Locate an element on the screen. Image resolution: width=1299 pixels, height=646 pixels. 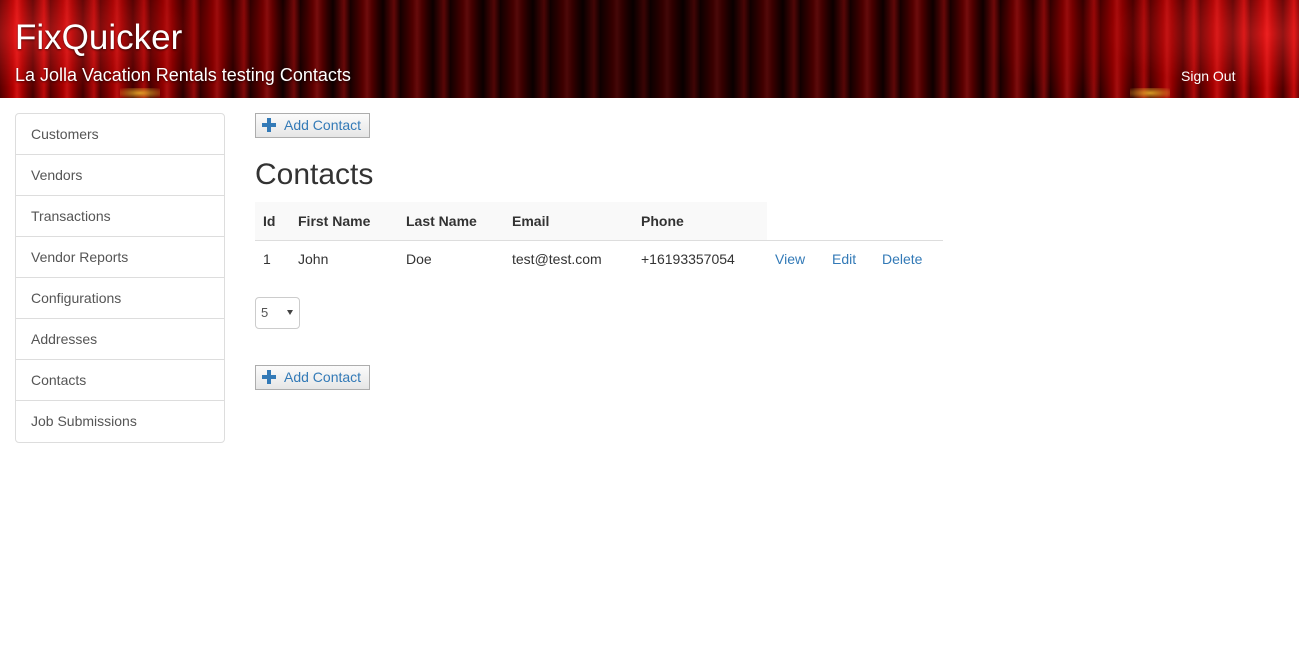
edit-link: Edit is located at coordinates (849, 258).